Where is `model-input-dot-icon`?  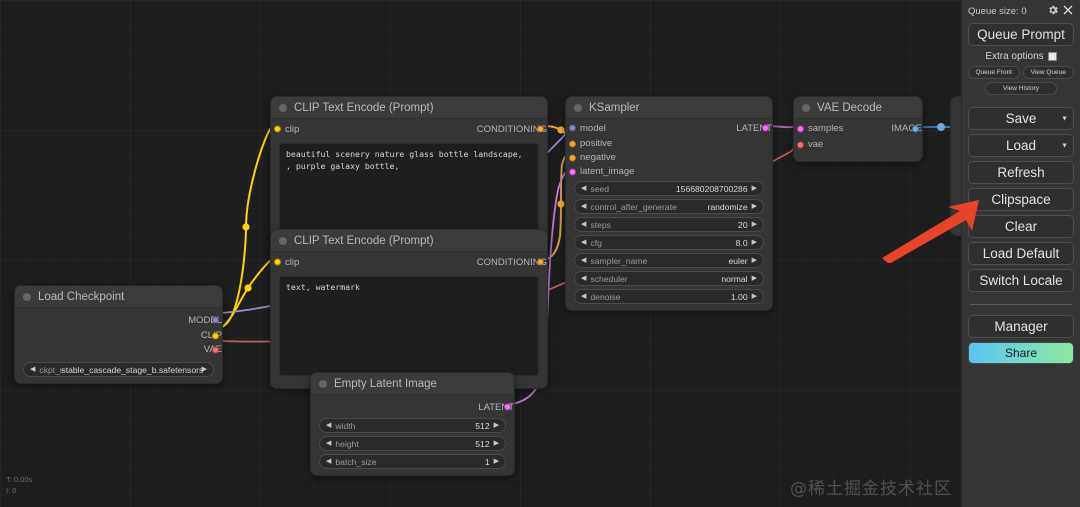
model-input-dot-icon is located at coordinates (572, 128).